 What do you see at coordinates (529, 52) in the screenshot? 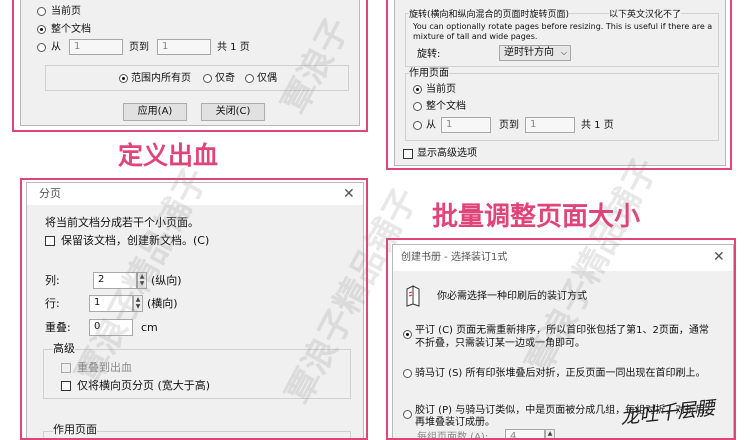
I see `rotate-select-value: 逆时针方向` at bounding box center [529, 52].